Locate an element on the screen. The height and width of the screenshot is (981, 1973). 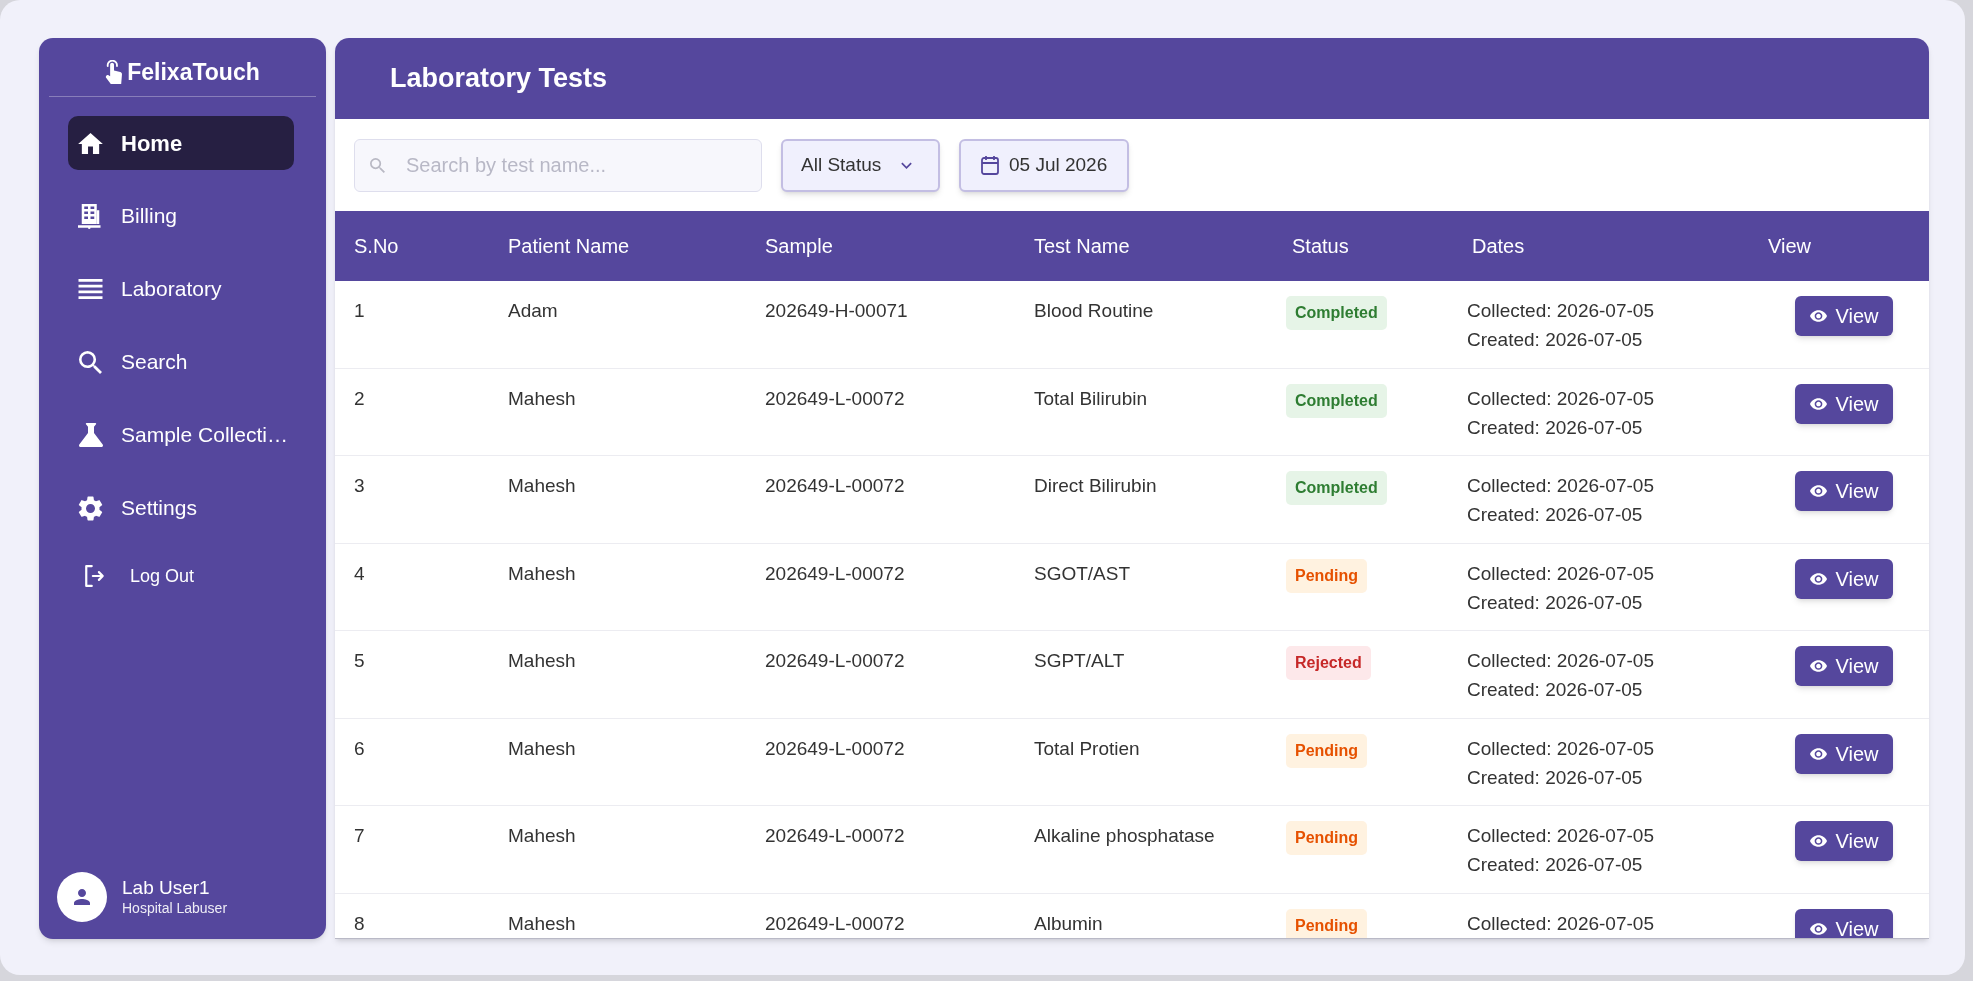
serial-number: 5 is located at coordinates (359, 661).